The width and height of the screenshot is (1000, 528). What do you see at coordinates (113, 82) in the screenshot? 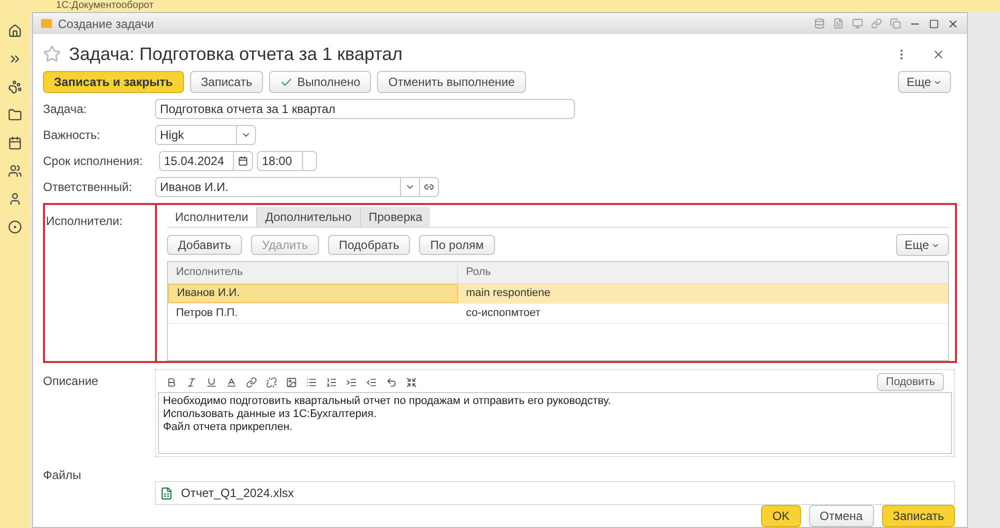
I see `toolbar-button: Записать и закрыть` at bounding box center [113, 82].